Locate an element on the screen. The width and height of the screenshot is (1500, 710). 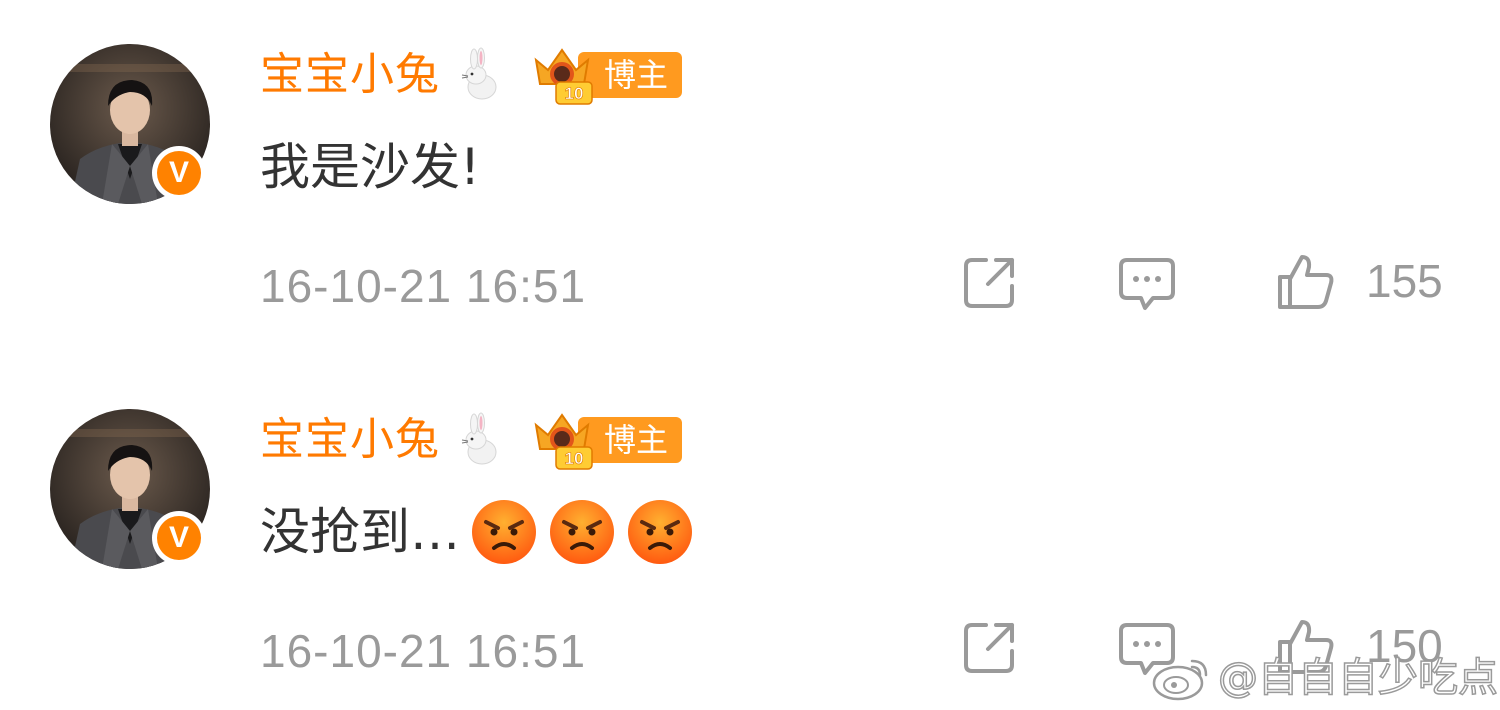
weibo-logo-icon is located at coordinates (1180, 680).